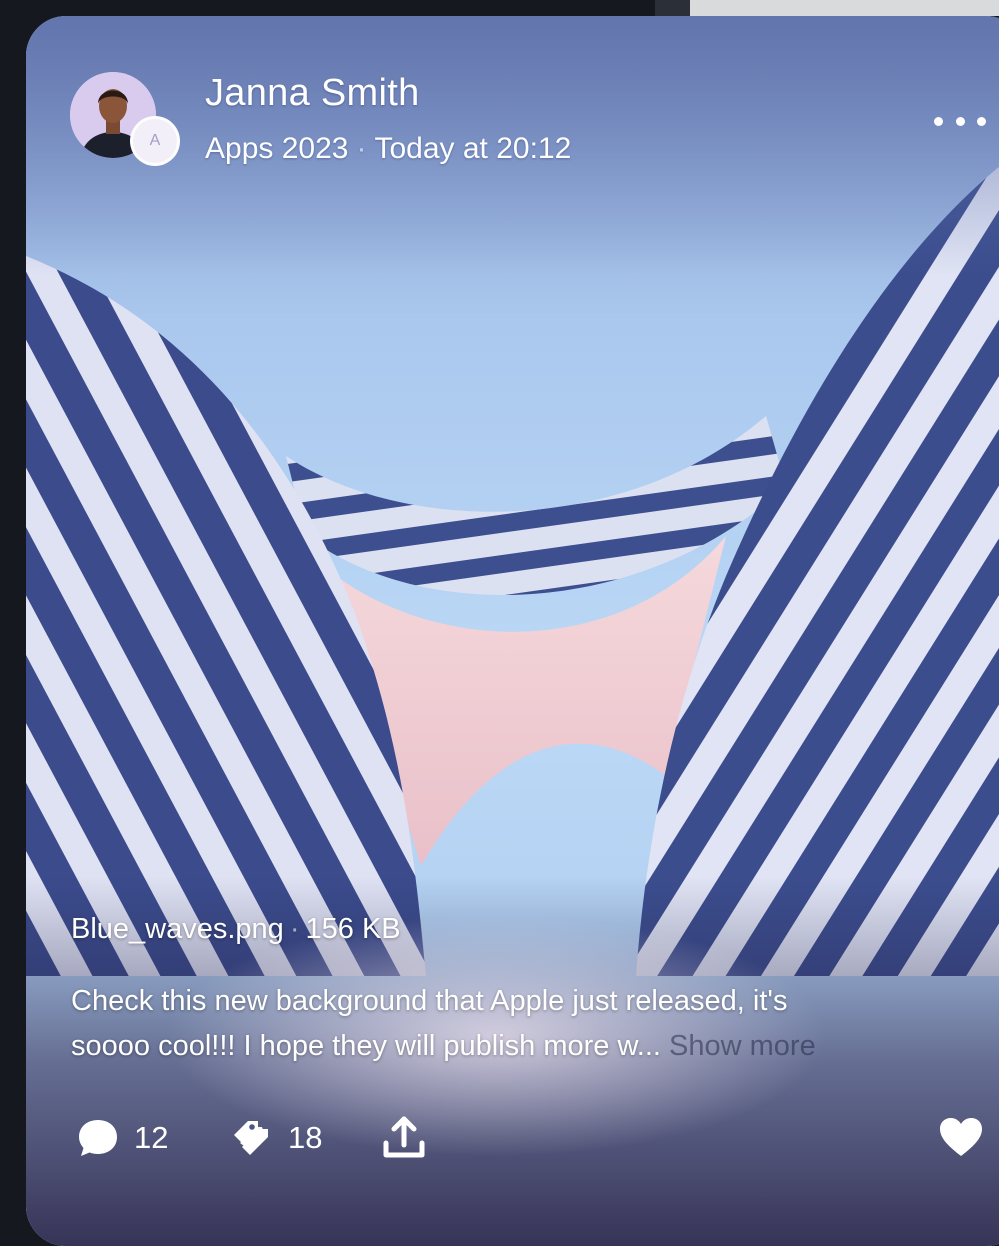 This screenshot has width=999, height=1246. Describe the element at coordinates (353, 929) in the screenshot. I see `file-size: 156 KB` at that location.